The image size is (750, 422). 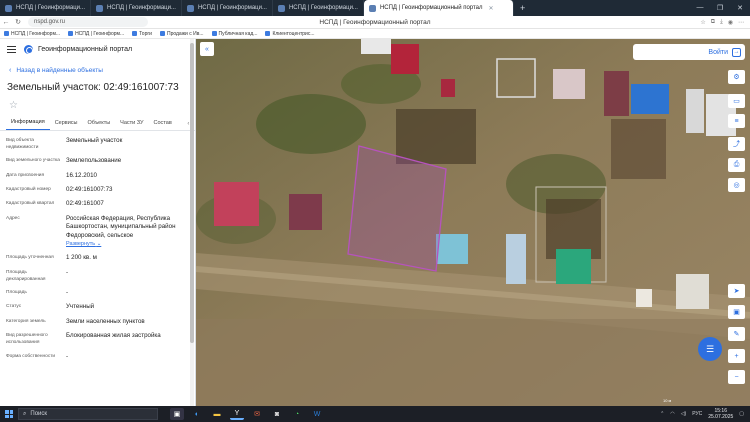 I want to click on bookmark-icon, so click(x=214, y=33).